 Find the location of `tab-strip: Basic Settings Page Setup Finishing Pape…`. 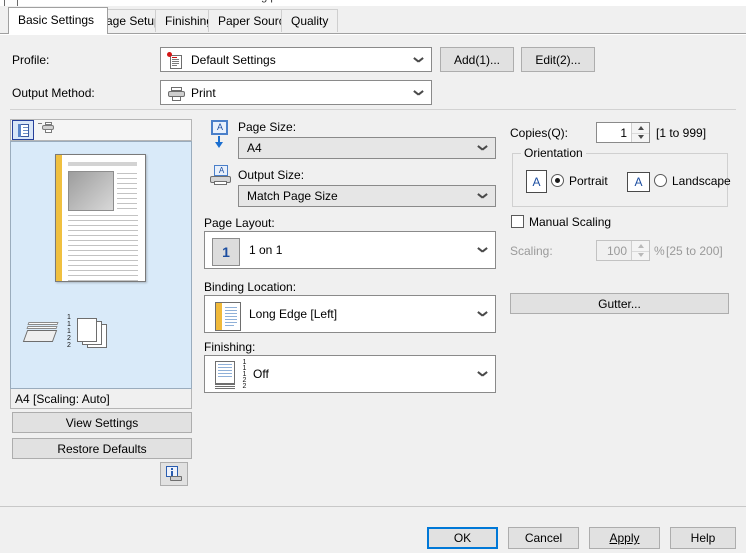

tab-strip: Basic Settings Page Setup Finishing Pape… is located at coordinates (373, 20).